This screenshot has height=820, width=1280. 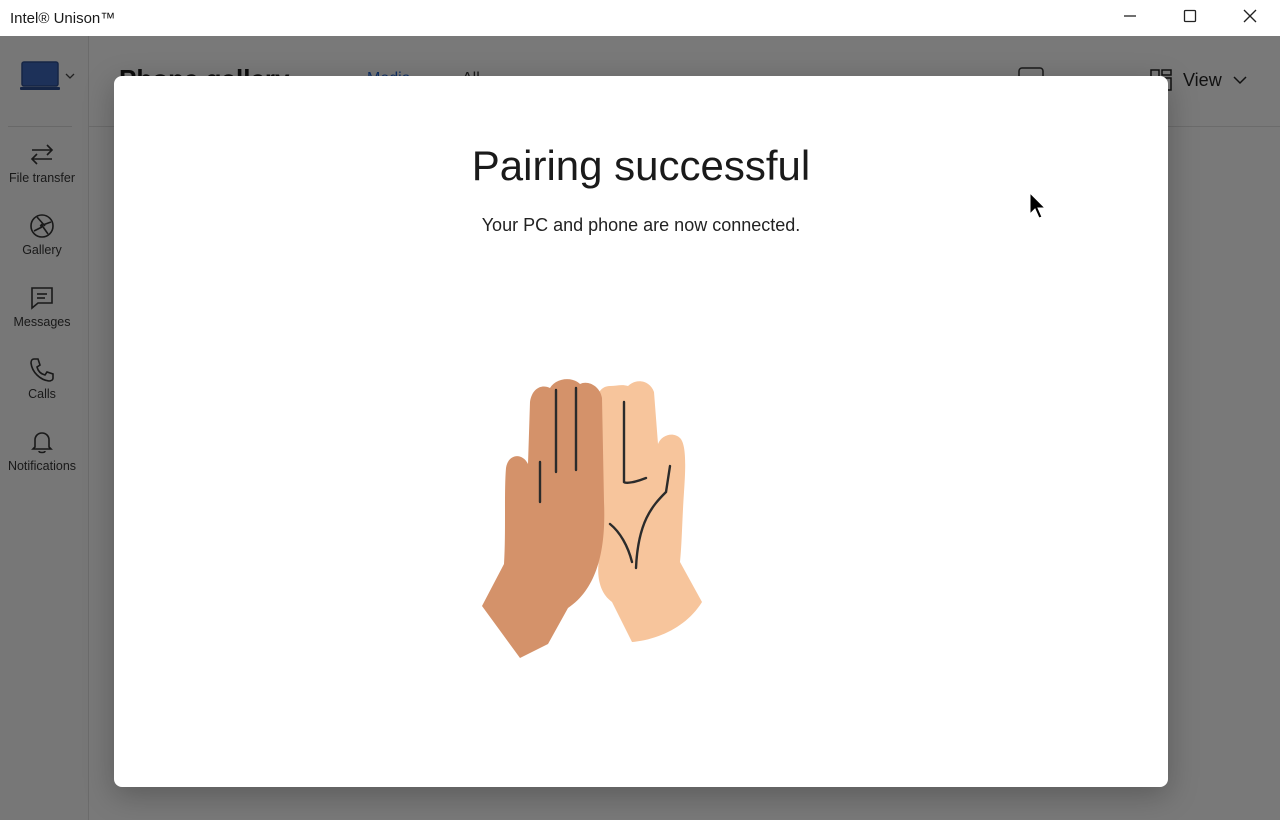 I want to click on maximize-icon, so click(x=1190, y=16).